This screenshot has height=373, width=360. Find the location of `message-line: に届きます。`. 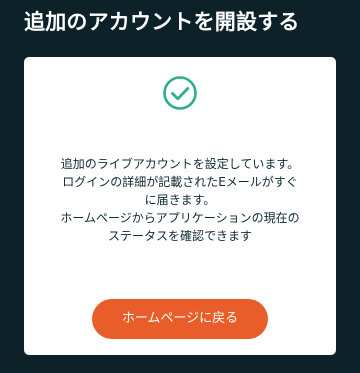

message-line: に届きます。 is located at coordinates (180, 200).